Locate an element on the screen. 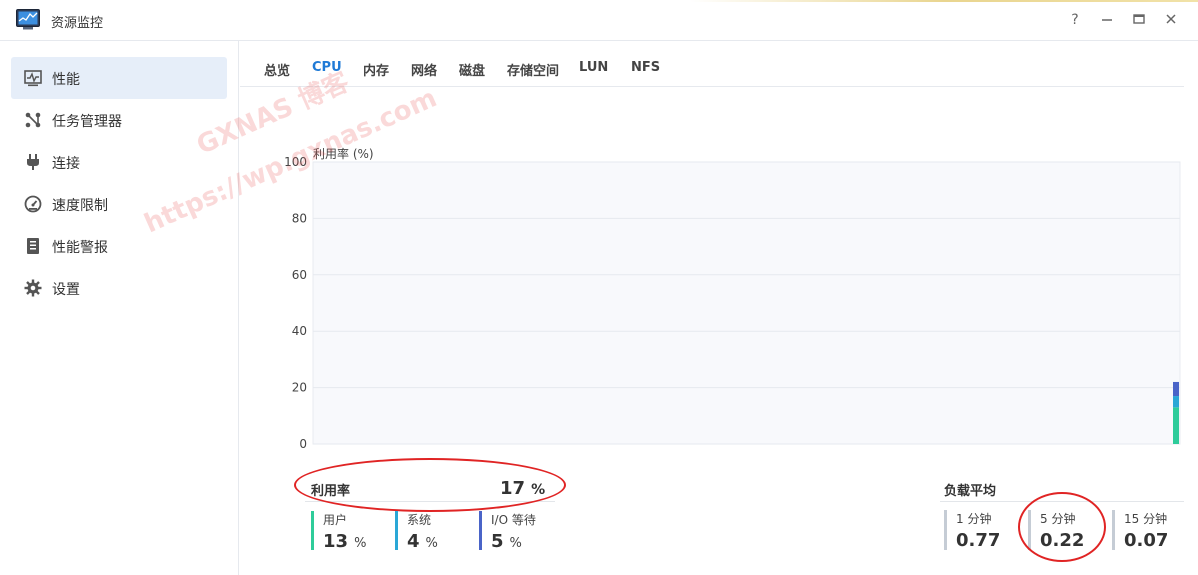 The width and height of the screenshot is (1198, 575). load-1min-value: 0.77 is located at coordinates (978, 540).